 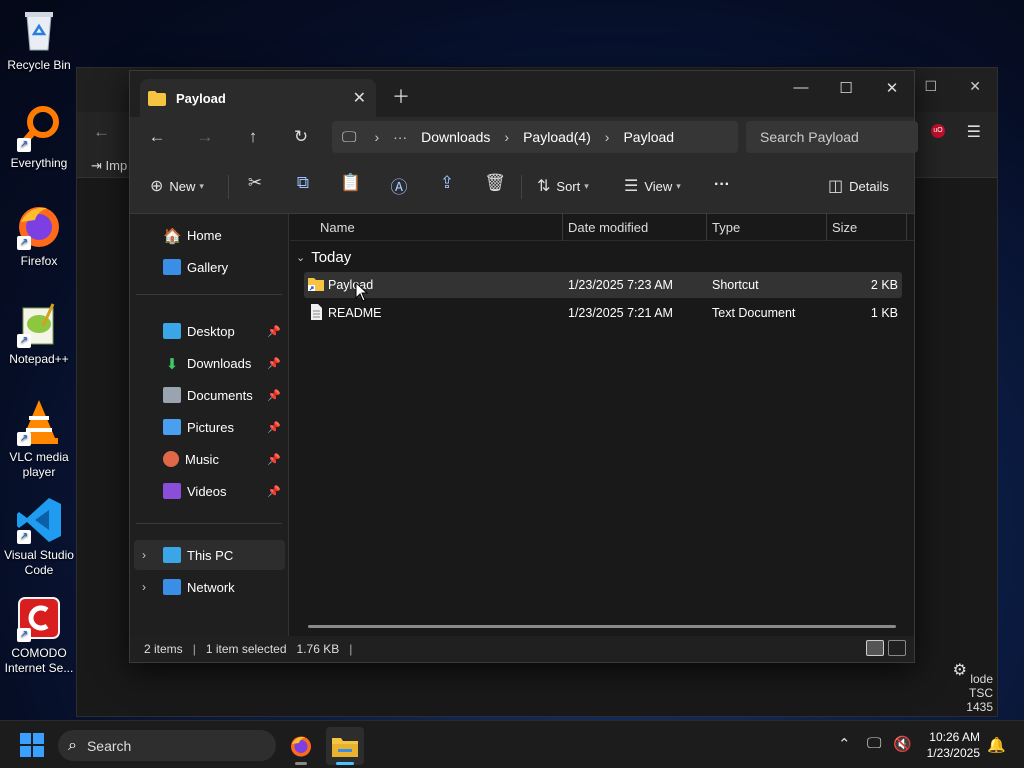 I want to click on refresh-icon: ↻, so click(x=301, y=137).